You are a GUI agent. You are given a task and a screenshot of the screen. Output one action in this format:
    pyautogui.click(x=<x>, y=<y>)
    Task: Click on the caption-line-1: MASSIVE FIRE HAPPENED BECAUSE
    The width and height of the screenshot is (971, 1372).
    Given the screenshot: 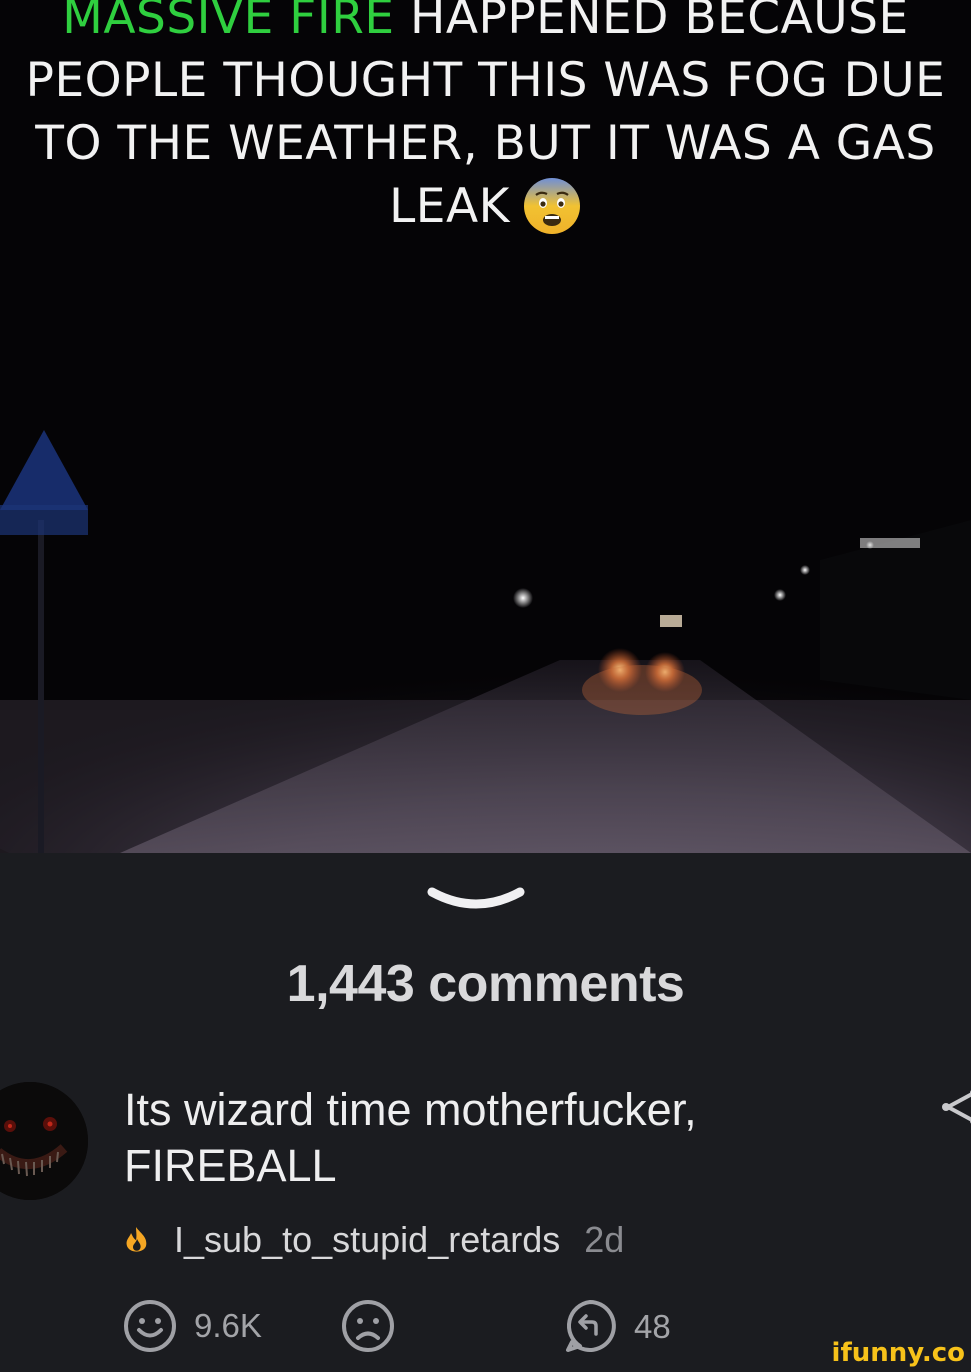 What is the action you would take?
    pyautogui.click(x=485, y=24)
    